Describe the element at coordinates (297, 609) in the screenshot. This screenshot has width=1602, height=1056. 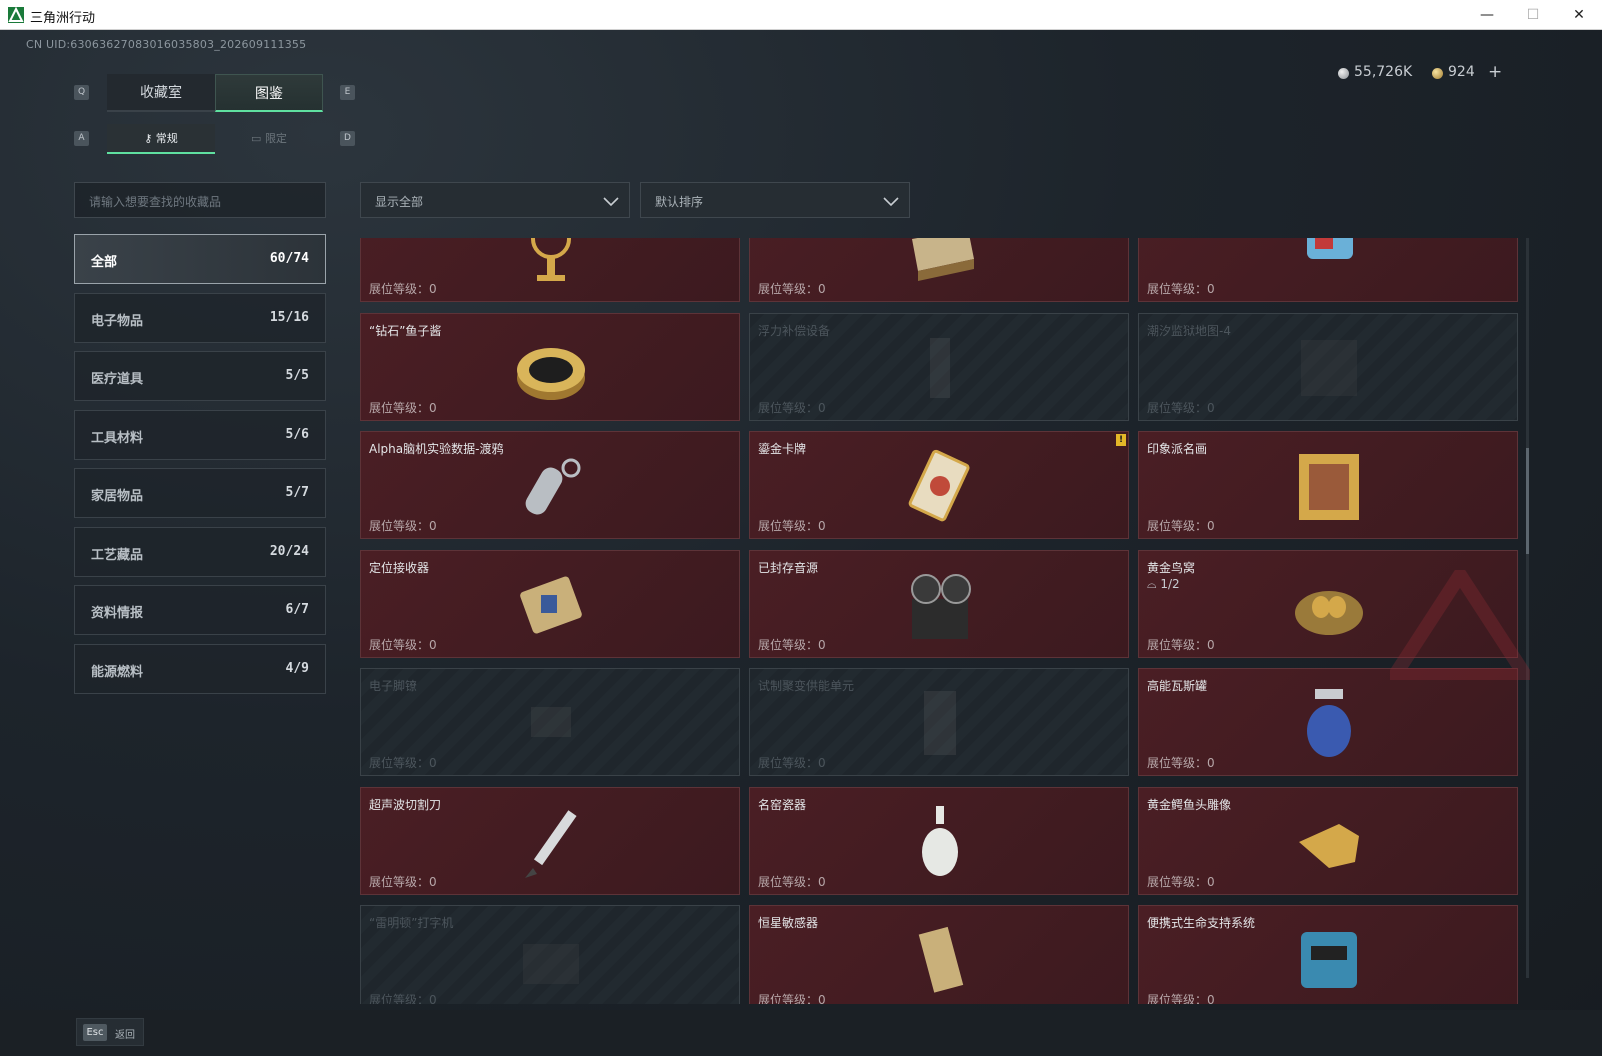
I see `category-count: 6/7` at that location.